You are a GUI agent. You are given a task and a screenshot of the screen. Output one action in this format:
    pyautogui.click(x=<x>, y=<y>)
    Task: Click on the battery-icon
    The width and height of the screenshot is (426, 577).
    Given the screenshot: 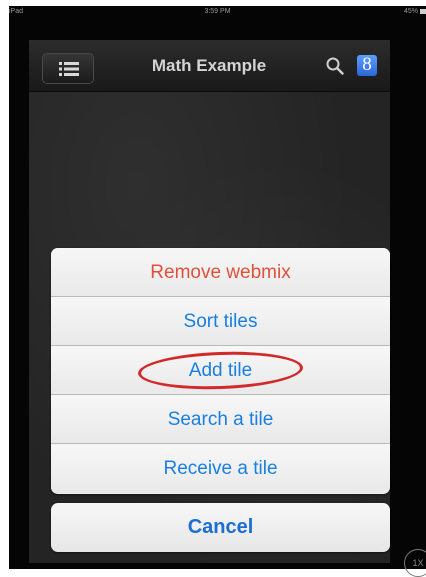 What is the action you would take?
    pyautogui.click(x=423, y=11)
    